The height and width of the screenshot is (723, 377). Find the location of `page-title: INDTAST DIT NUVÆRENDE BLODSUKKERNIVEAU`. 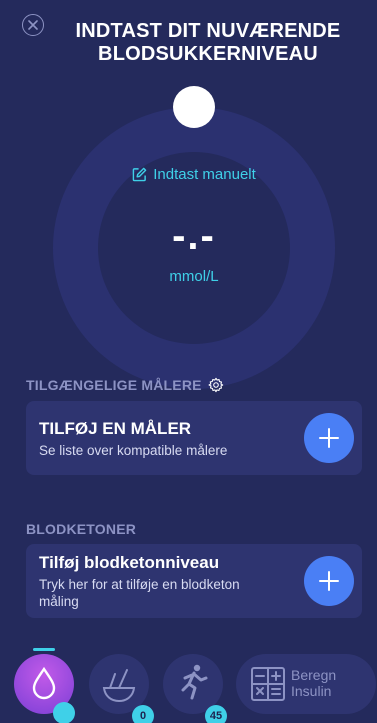

page-title: INDTAST DIT NUVÆRENDE BLODSUKKERNIVEAU is located at coordinates (208, 43).